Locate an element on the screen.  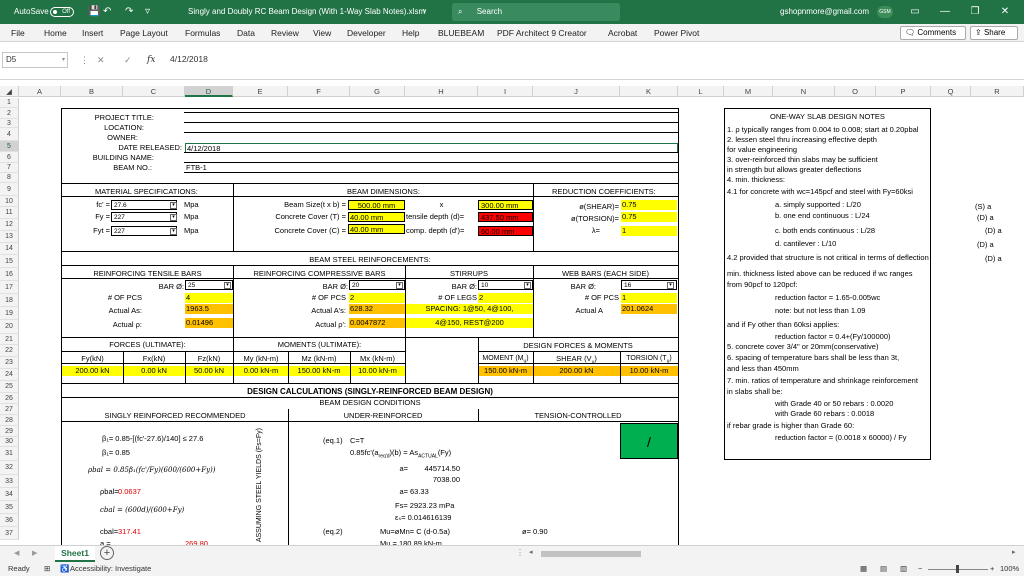
scroll-thumb is located at coordinates (591, 554).